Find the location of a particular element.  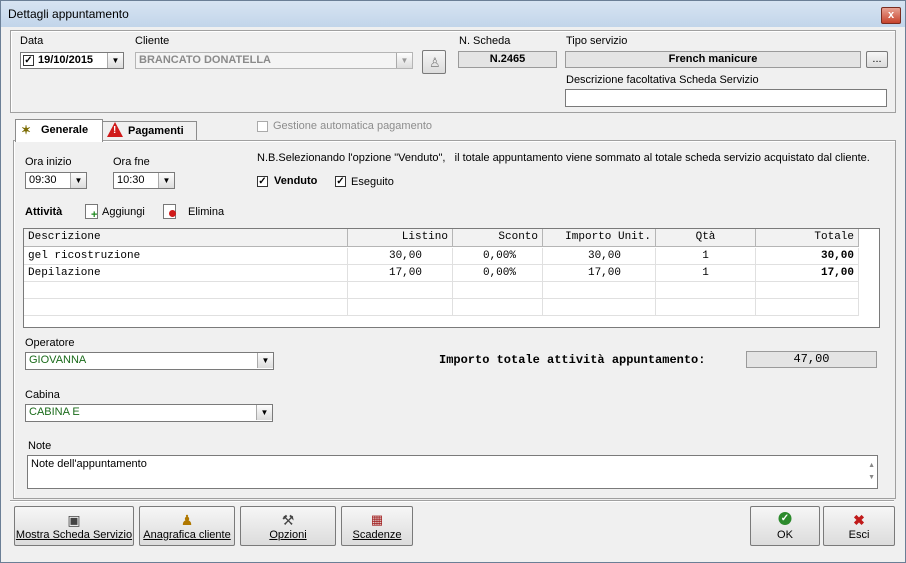

tab-pagamenti-label: Pagamenti is located at coordinates (156, 131).